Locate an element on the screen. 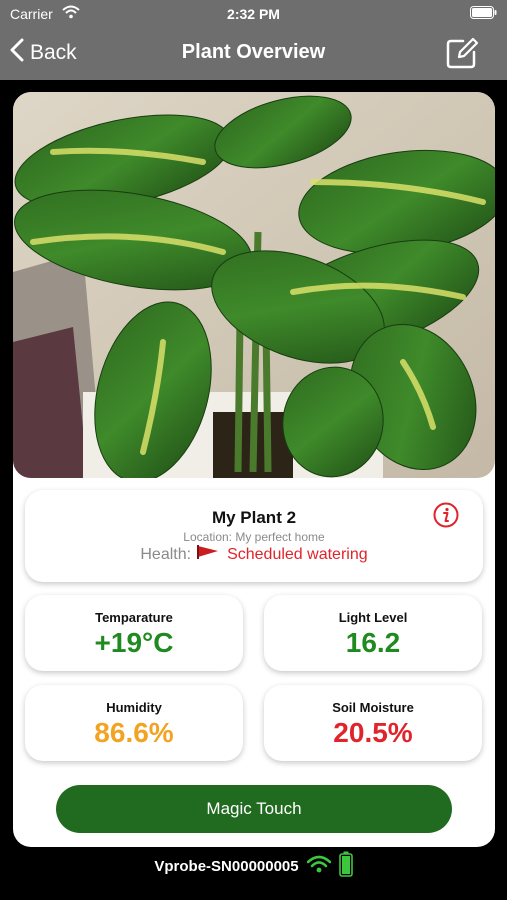 The width and height of the screenshot is (507, 900). soil-moisture-tile: Soil Moisture 20.5% is located at coordinates (373, 723).